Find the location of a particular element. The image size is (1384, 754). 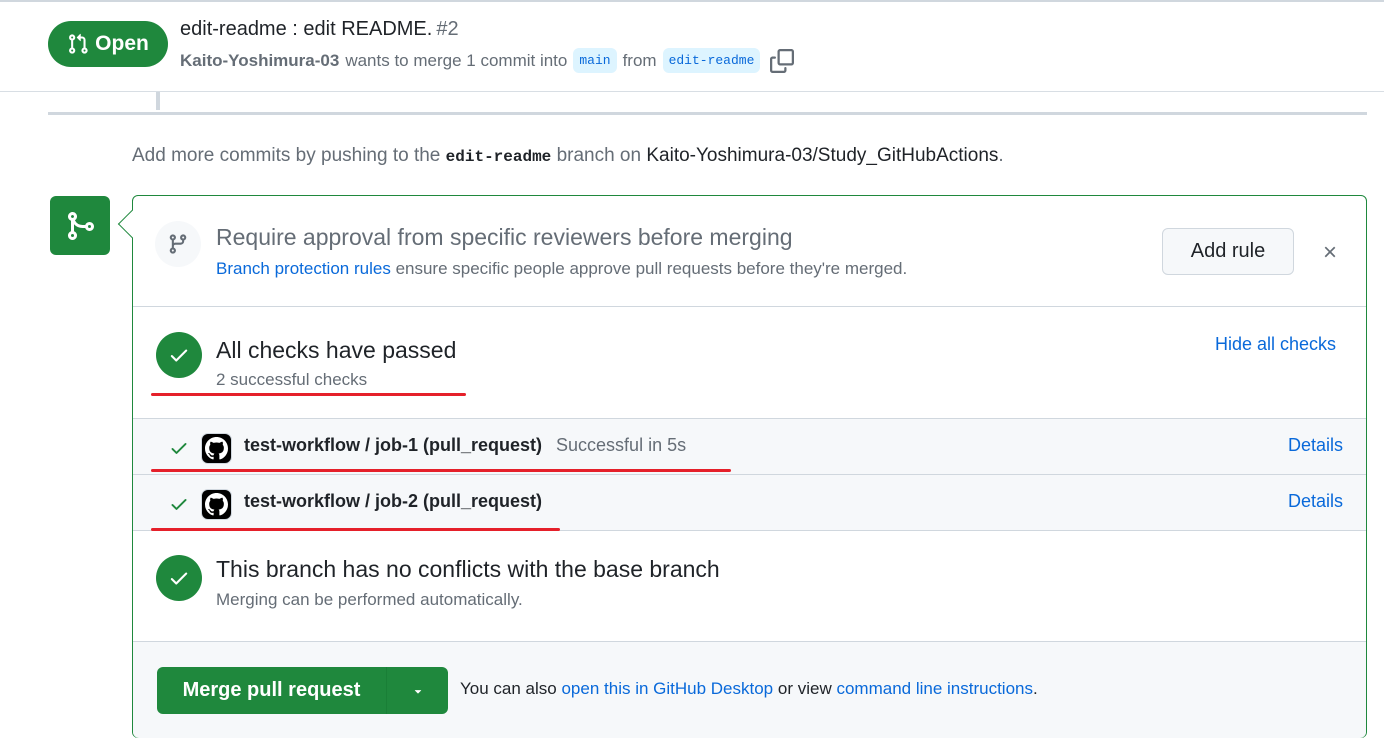

pr-title: edit-readme : edit README. #2 is located at coordinates (319, 29).